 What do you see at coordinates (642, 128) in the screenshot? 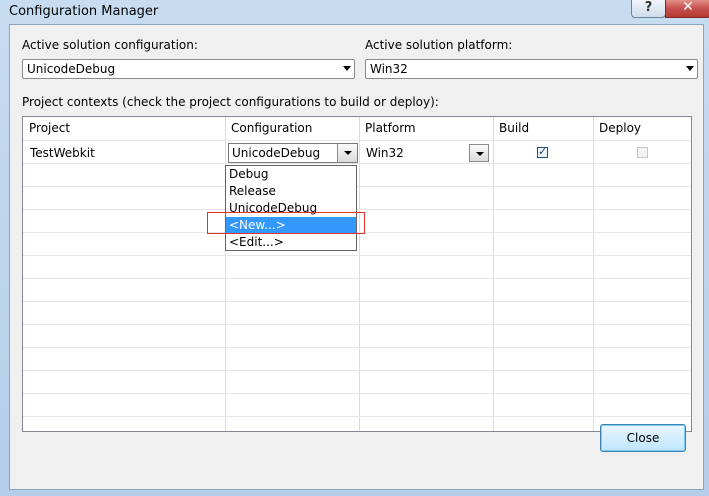
I see `column-header-deploy: Deploy` at bounding box center [642, 128].